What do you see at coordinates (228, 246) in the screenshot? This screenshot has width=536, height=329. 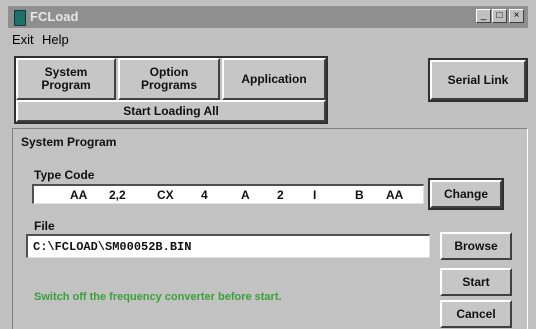 I see `file-path-input: C:\FCLOAD\SM00052B.BIN` at bounding box center [228, 246].